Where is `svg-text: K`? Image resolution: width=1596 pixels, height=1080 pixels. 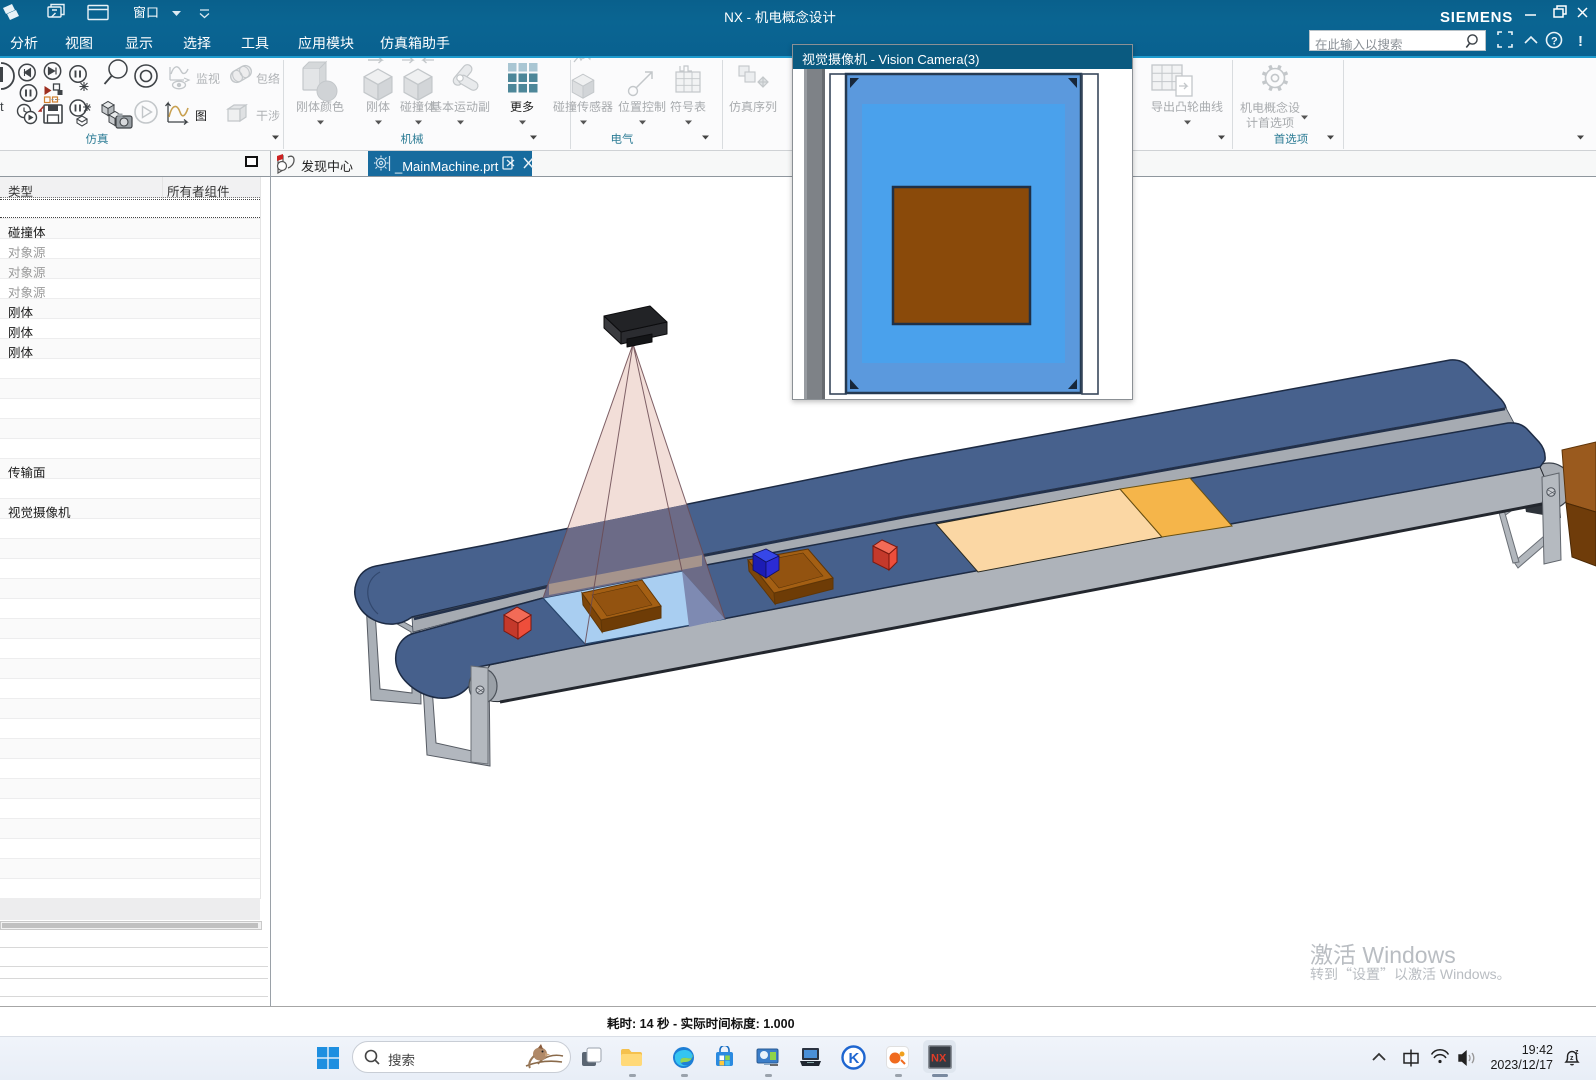 svg-text: K is located at coordinates (854, 1058).